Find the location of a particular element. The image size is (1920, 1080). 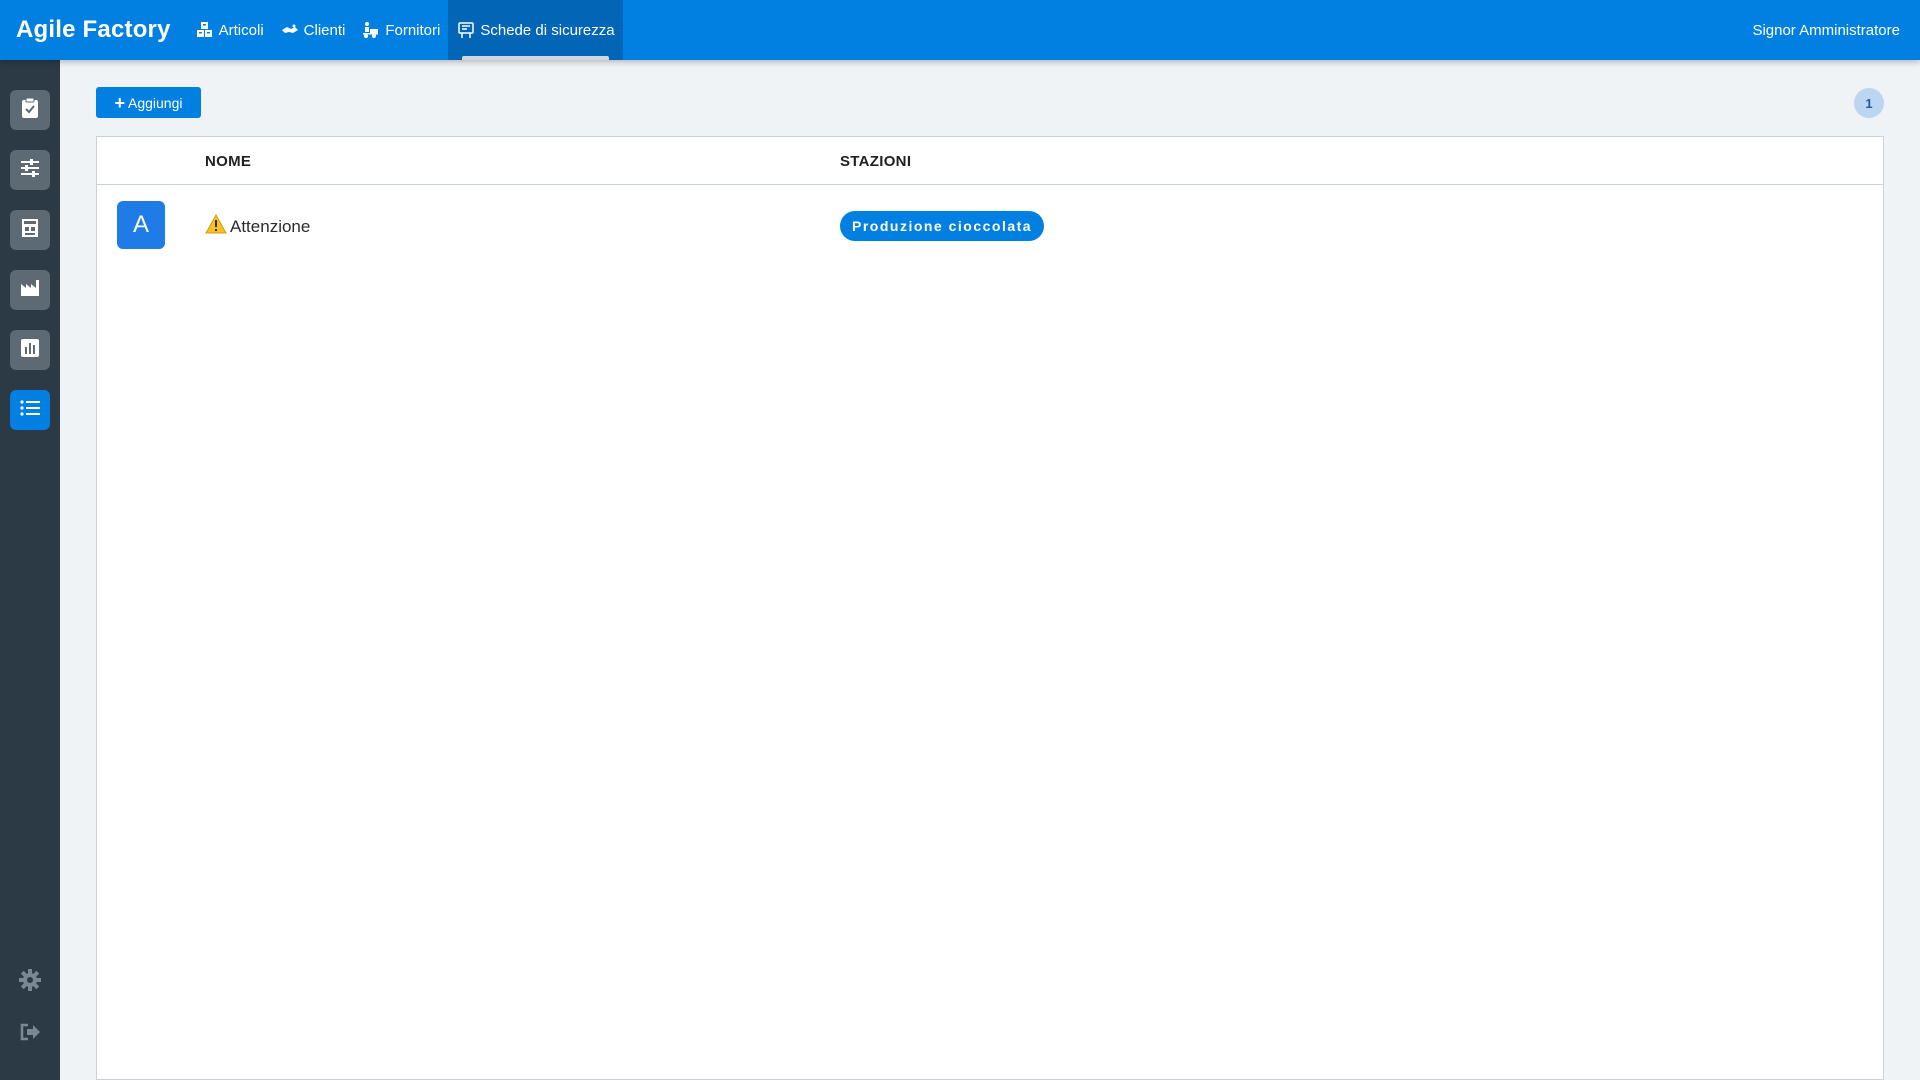

list-icon is located at coordinates (30, 410).